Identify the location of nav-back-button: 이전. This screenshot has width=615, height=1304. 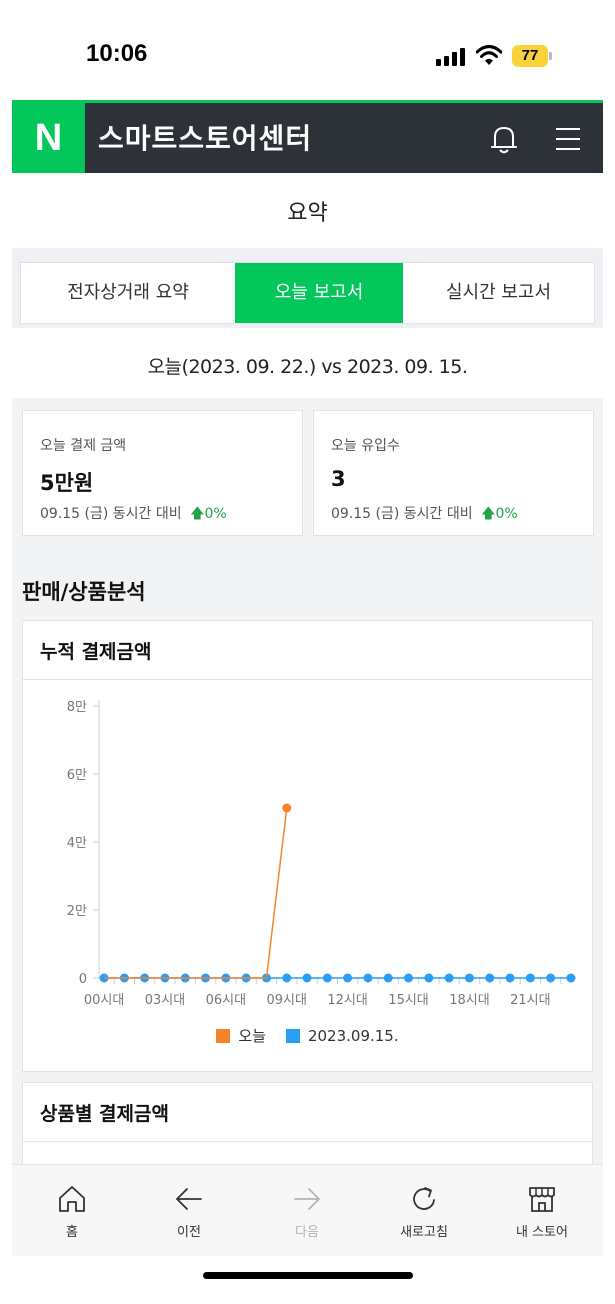
(189, 1211).